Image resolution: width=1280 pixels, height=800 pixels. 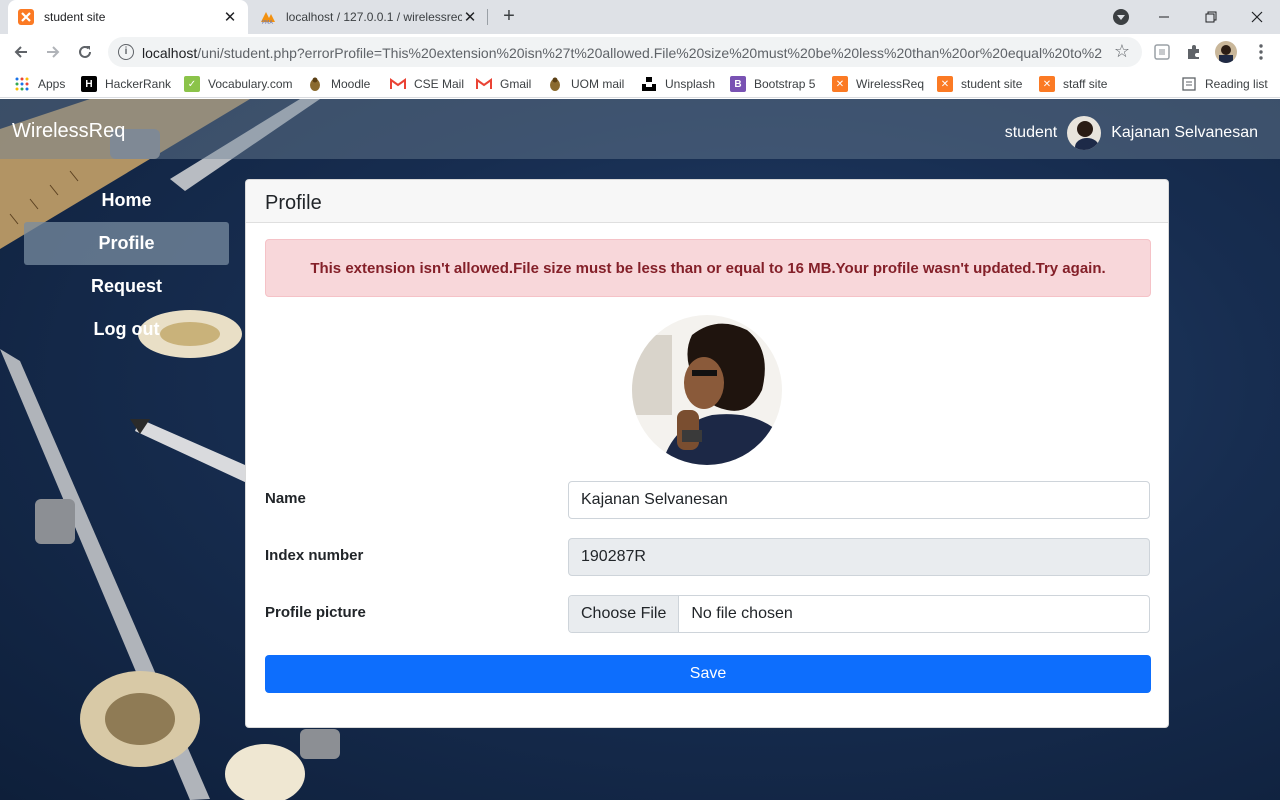 I want to click on sidebar-item-logout: Log out, so click(x=126, y=329).